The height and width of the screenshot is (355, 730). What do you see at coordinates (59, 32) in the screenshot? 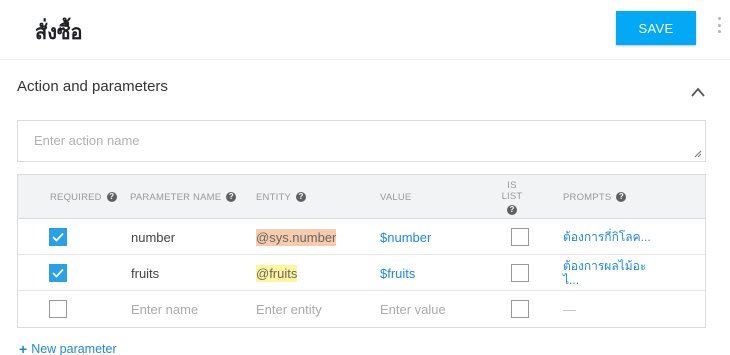
I see `intent-title: สั่งซื้อ` at bounding box center [59, 32].